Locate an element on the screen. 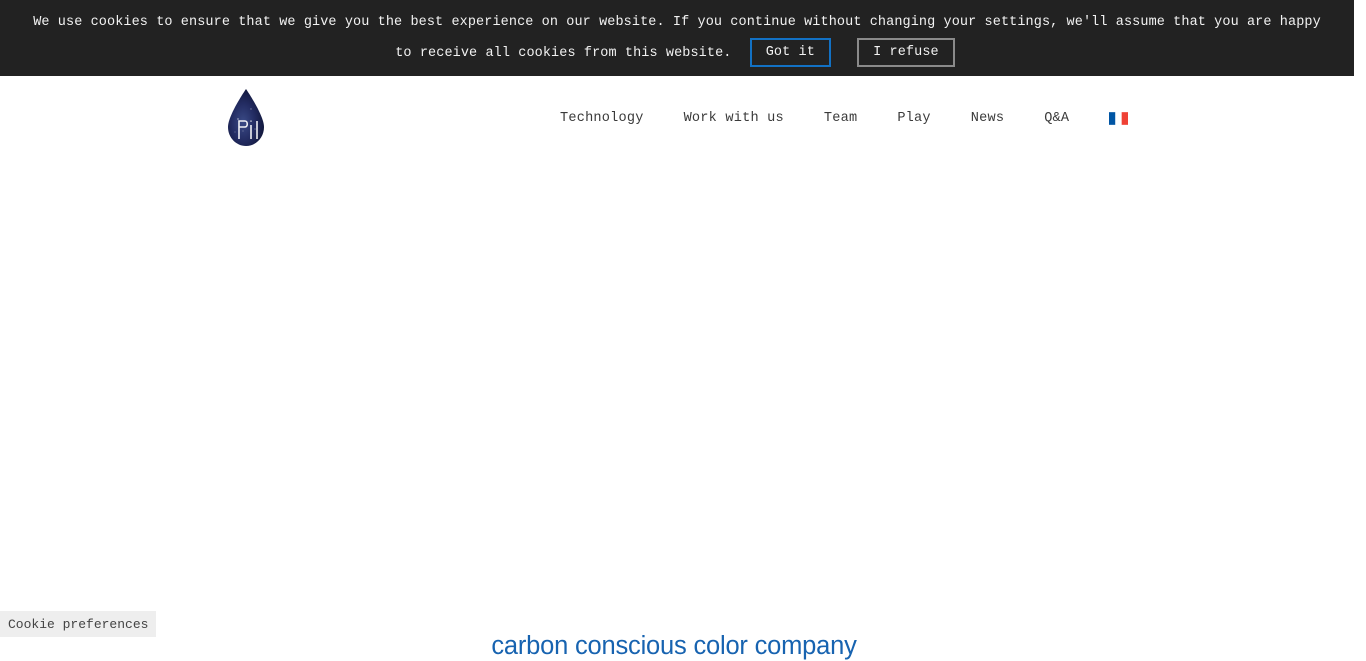 This screenshot has width=1366, height=661. nav-item-work-with-us: Work with us is located at coordinates (734, 118).